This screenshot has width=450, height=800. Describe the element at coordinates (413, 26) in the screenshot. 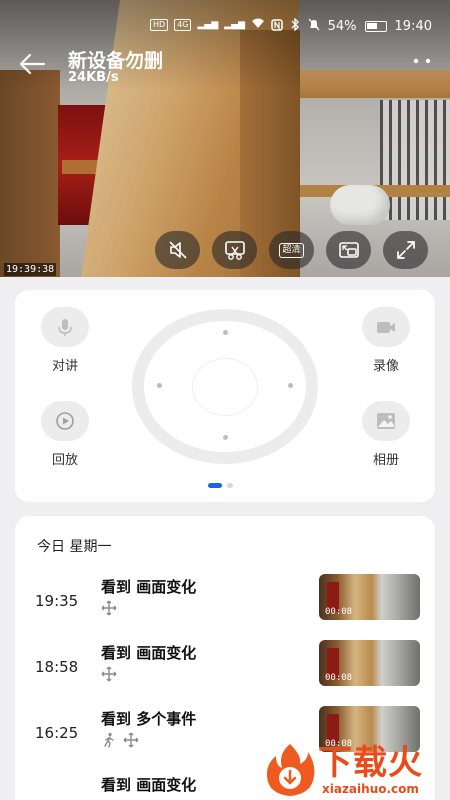

I see `clock: 19:40` at that location.